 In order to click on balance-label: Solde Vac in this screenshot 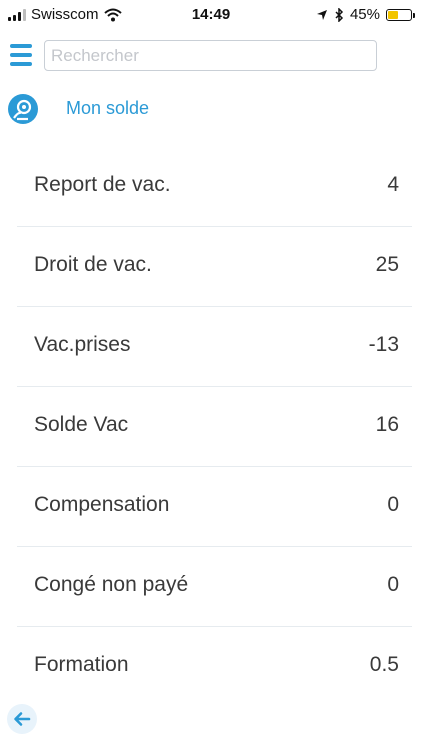, I will do `click(81, 424)`.